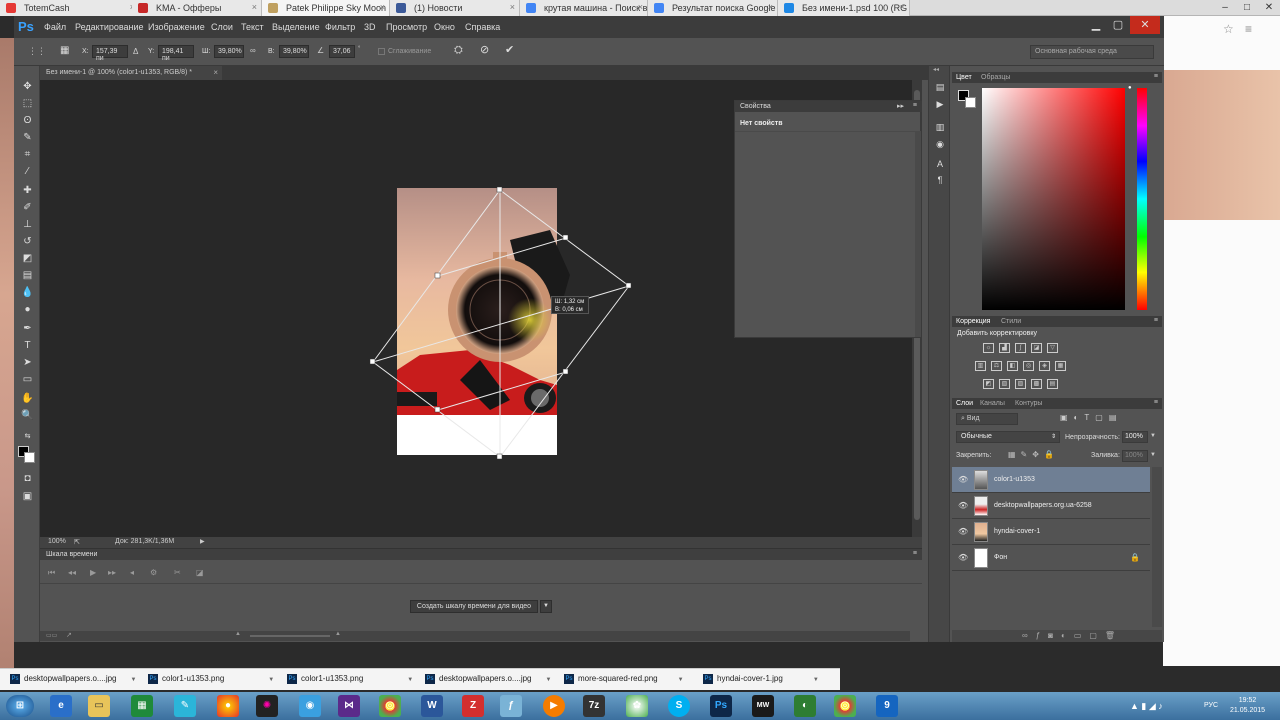  What do you see at coordinates (996, 366) in the screenshot?
I see `color-balance-icon: ⚖` at bounding box center [996, 366].